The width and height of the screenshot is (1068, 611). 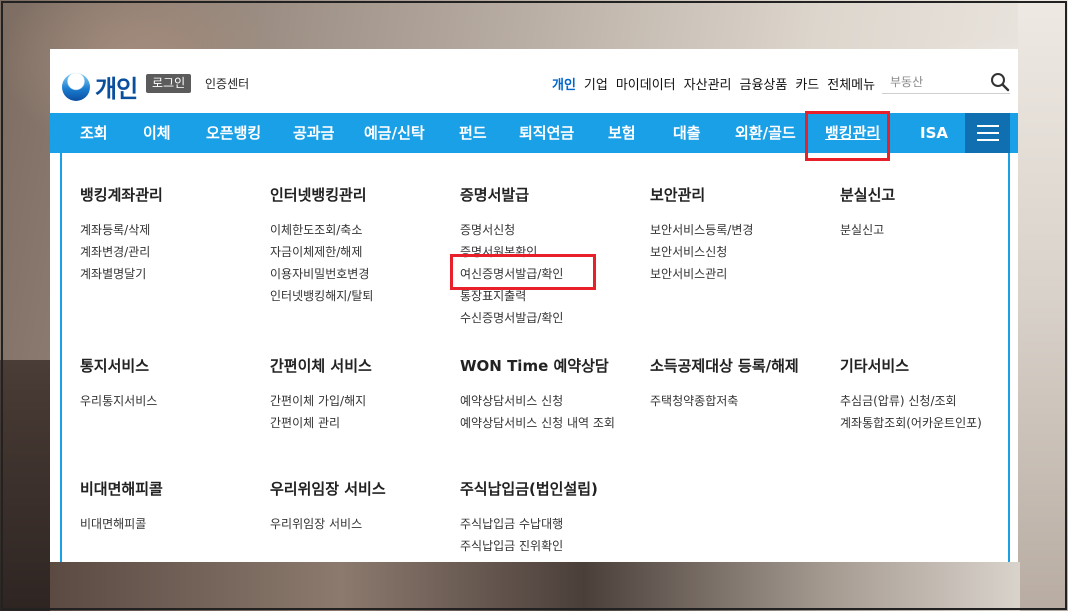 I want to click on menu-group-title: 간편이체 서비스, so click(x=321, y=366).